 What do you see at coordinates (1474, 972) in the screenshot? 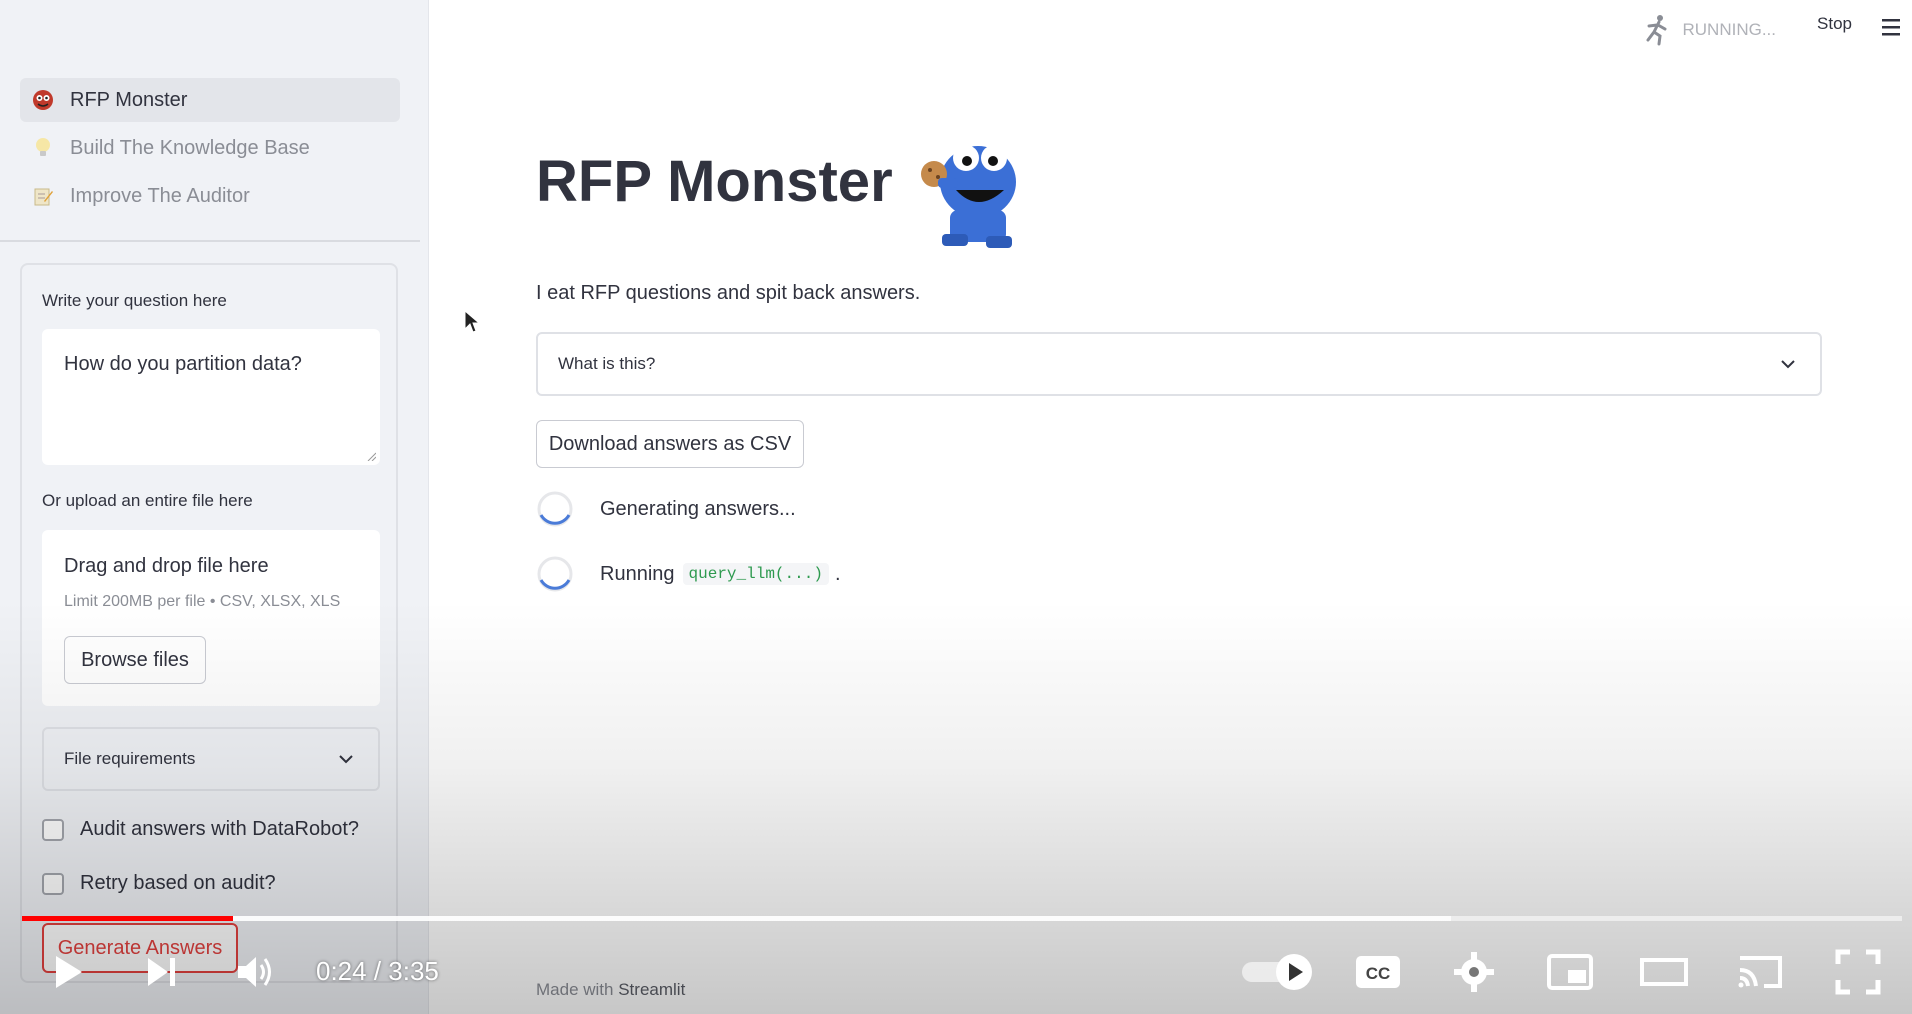
I see `settings-gear-icon` at bounding box center [1474, 972].